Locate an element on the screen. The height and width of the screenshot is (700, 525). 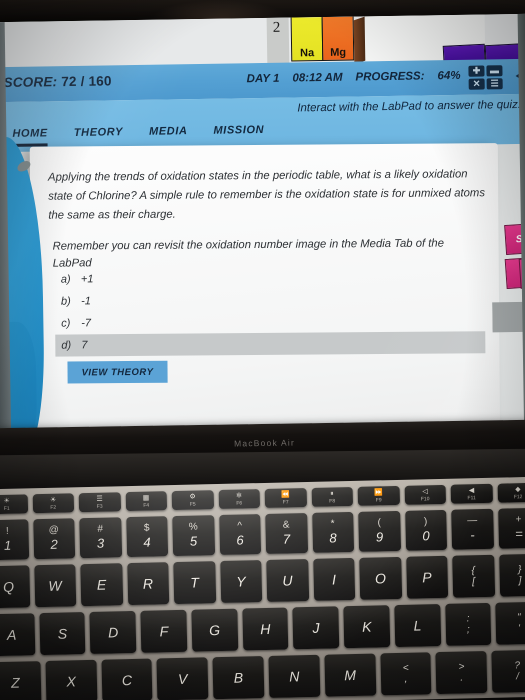
keyboard-row-qwerty: Q W E R T Y U I O P {[ }] is located at coordinates (262, 581).